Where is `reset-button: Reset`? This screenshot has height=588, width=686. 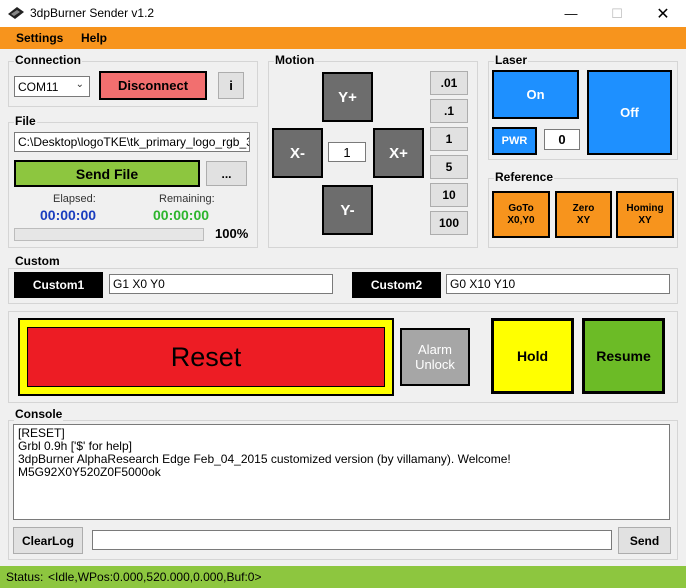 reset-button: Reset is located at coordinates (206, 357).